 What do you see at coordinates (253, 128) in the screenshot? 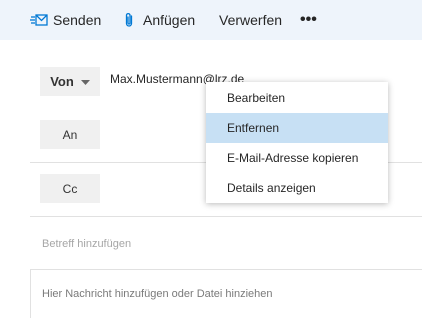
I see `menu-item-label: Entfernen` at bounding box center [253, 128].